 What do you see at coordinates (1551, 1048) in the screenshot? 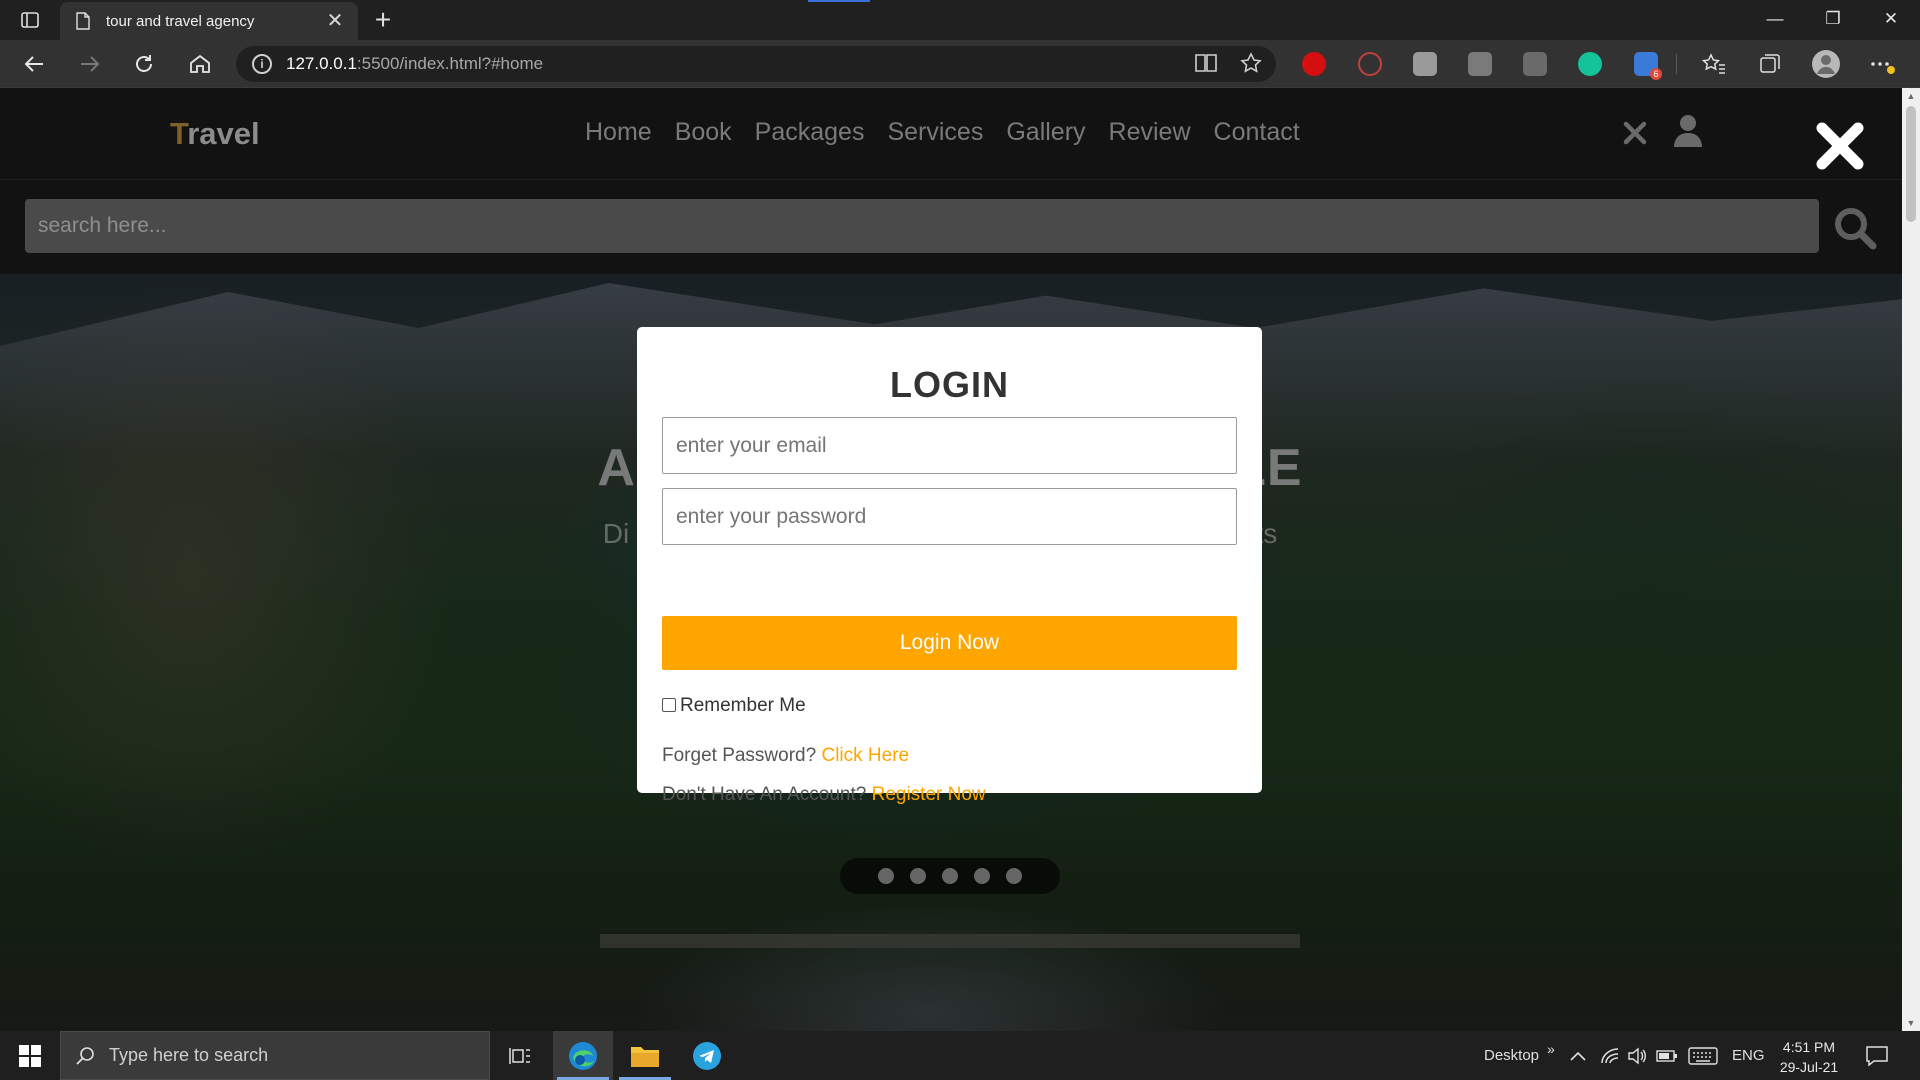
I see `chevron-double-icon: »` at bounding box center [1551, 1048].